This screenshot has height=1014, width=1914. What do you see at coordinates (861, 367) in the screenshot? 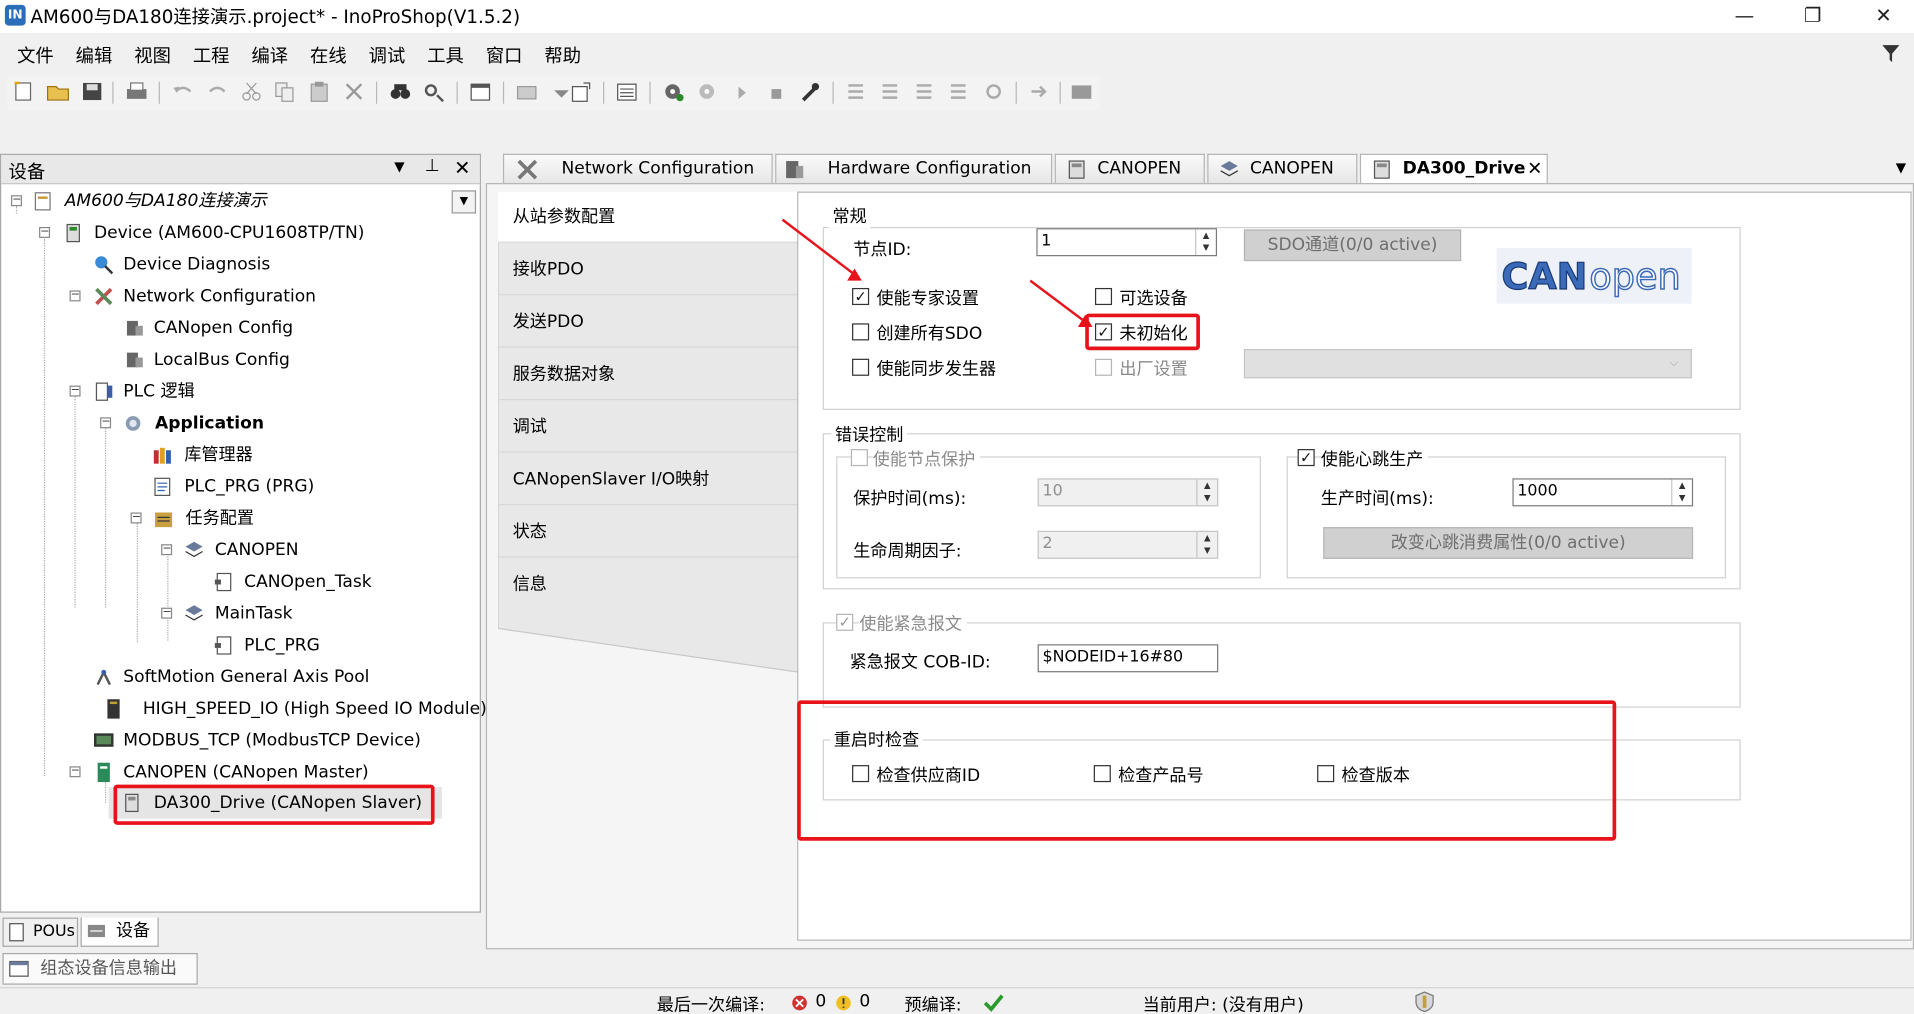
I see `enable-sync-checkbox` at bounding box center [861, 367].